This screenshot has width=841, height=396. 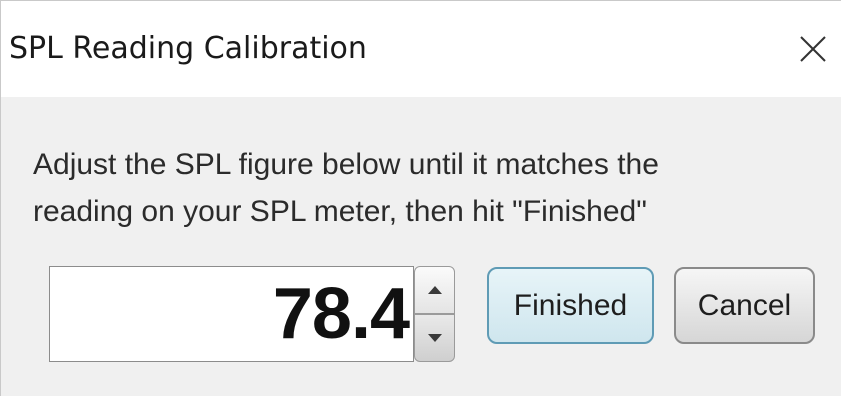 What do you see at coordinates (231, 314) in the screenshot?
I see `spl-value-input: 78.4` at bounding box center [231, 314].